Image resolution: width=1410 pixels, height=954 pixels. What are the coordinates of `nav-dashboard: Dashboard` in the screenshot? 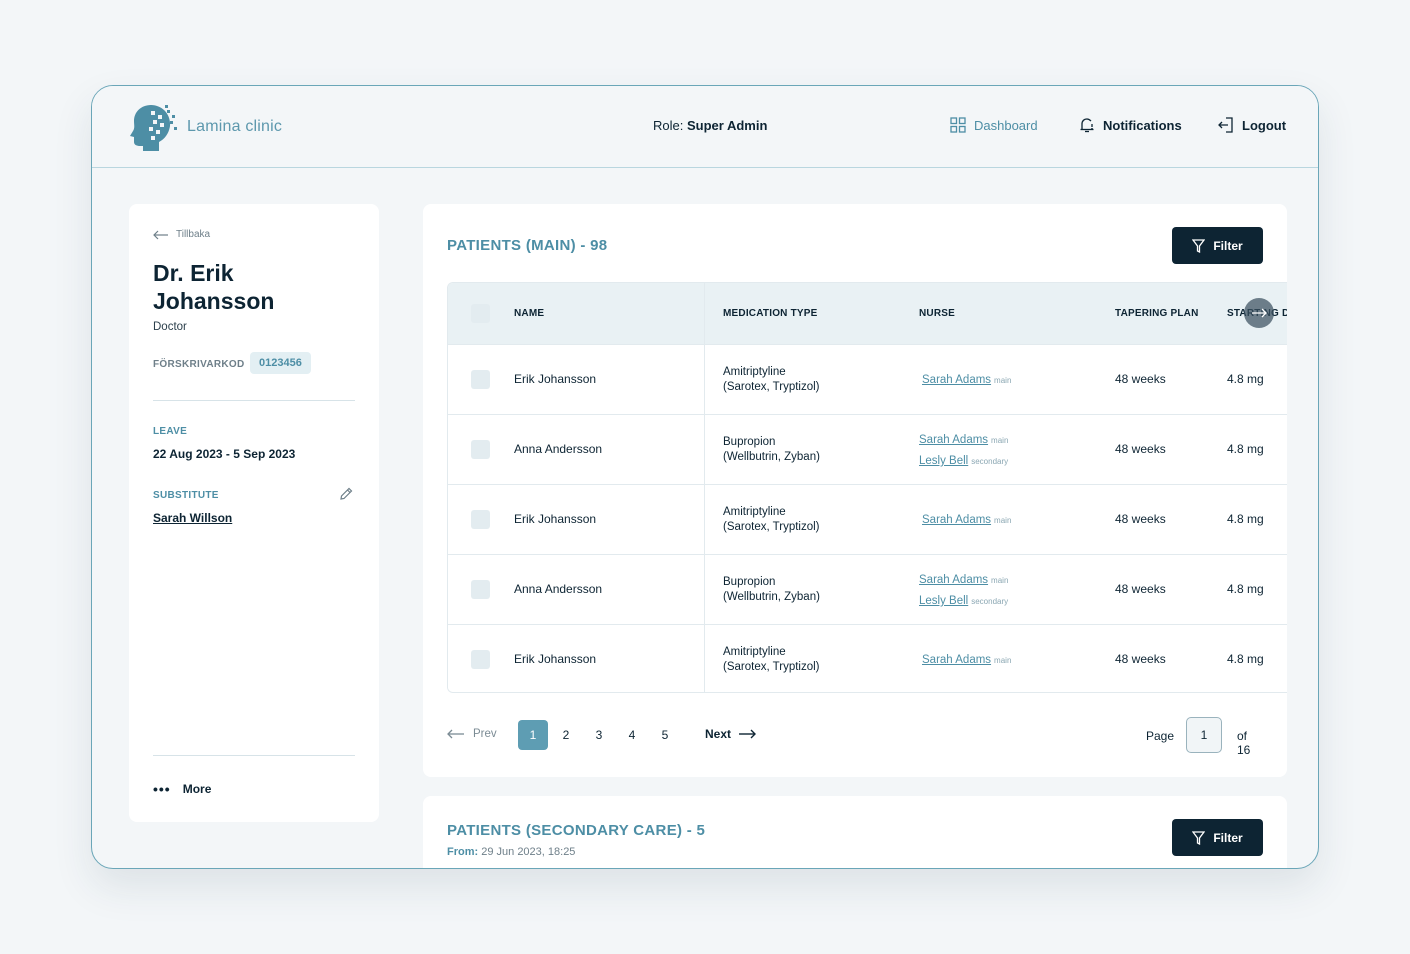 It's located at (994, 125).